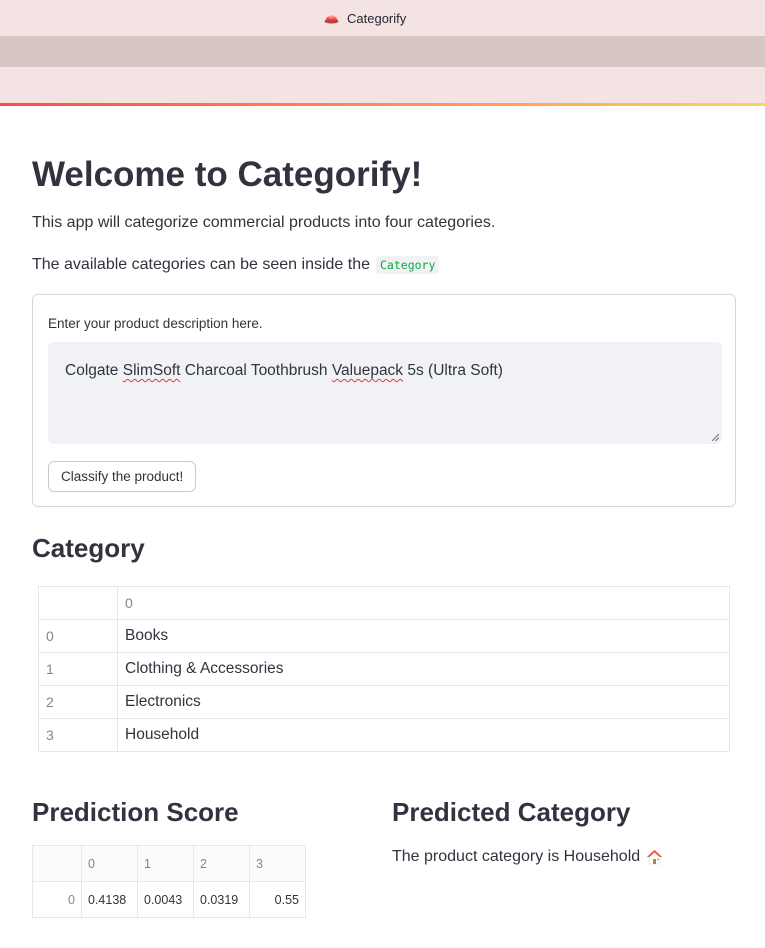 The image size is (765, 948). I want to click on category-heading: Category, so click(88, 548).